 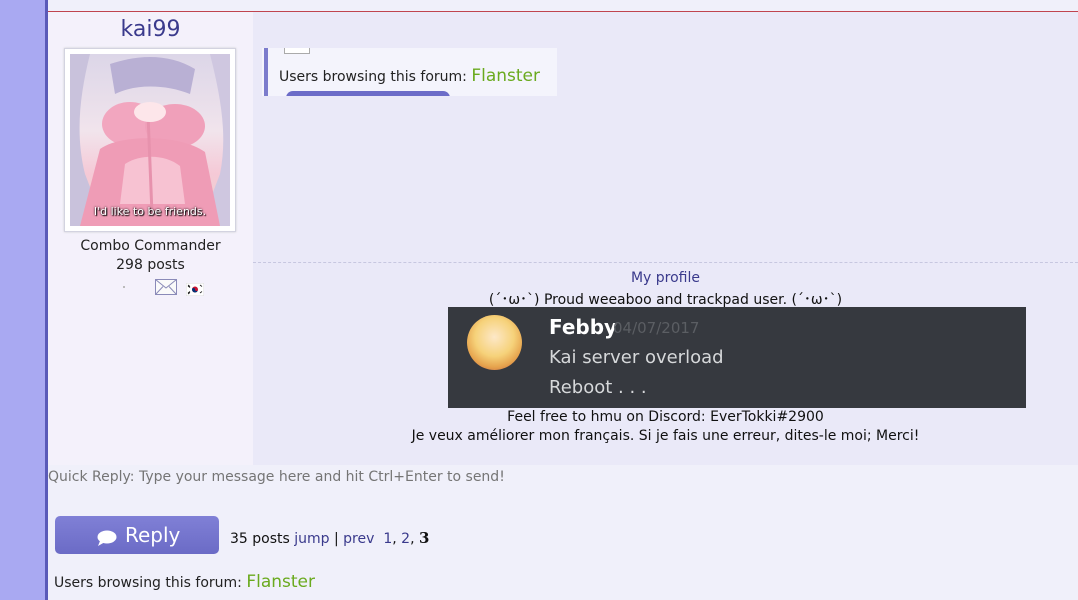 What do you see at coordinates (311, 539) in the screenshot?
I see `jump-link: jump` at bounding box center [311, 539].